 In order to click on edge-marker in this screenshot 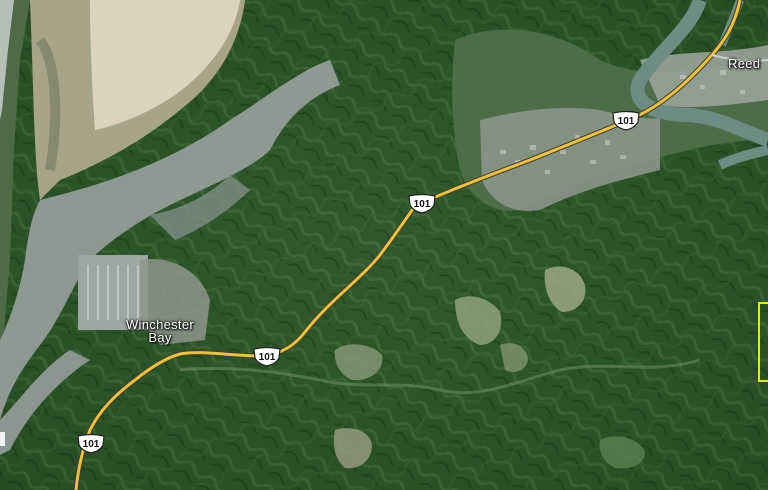, I will do `click(2, 439)`.